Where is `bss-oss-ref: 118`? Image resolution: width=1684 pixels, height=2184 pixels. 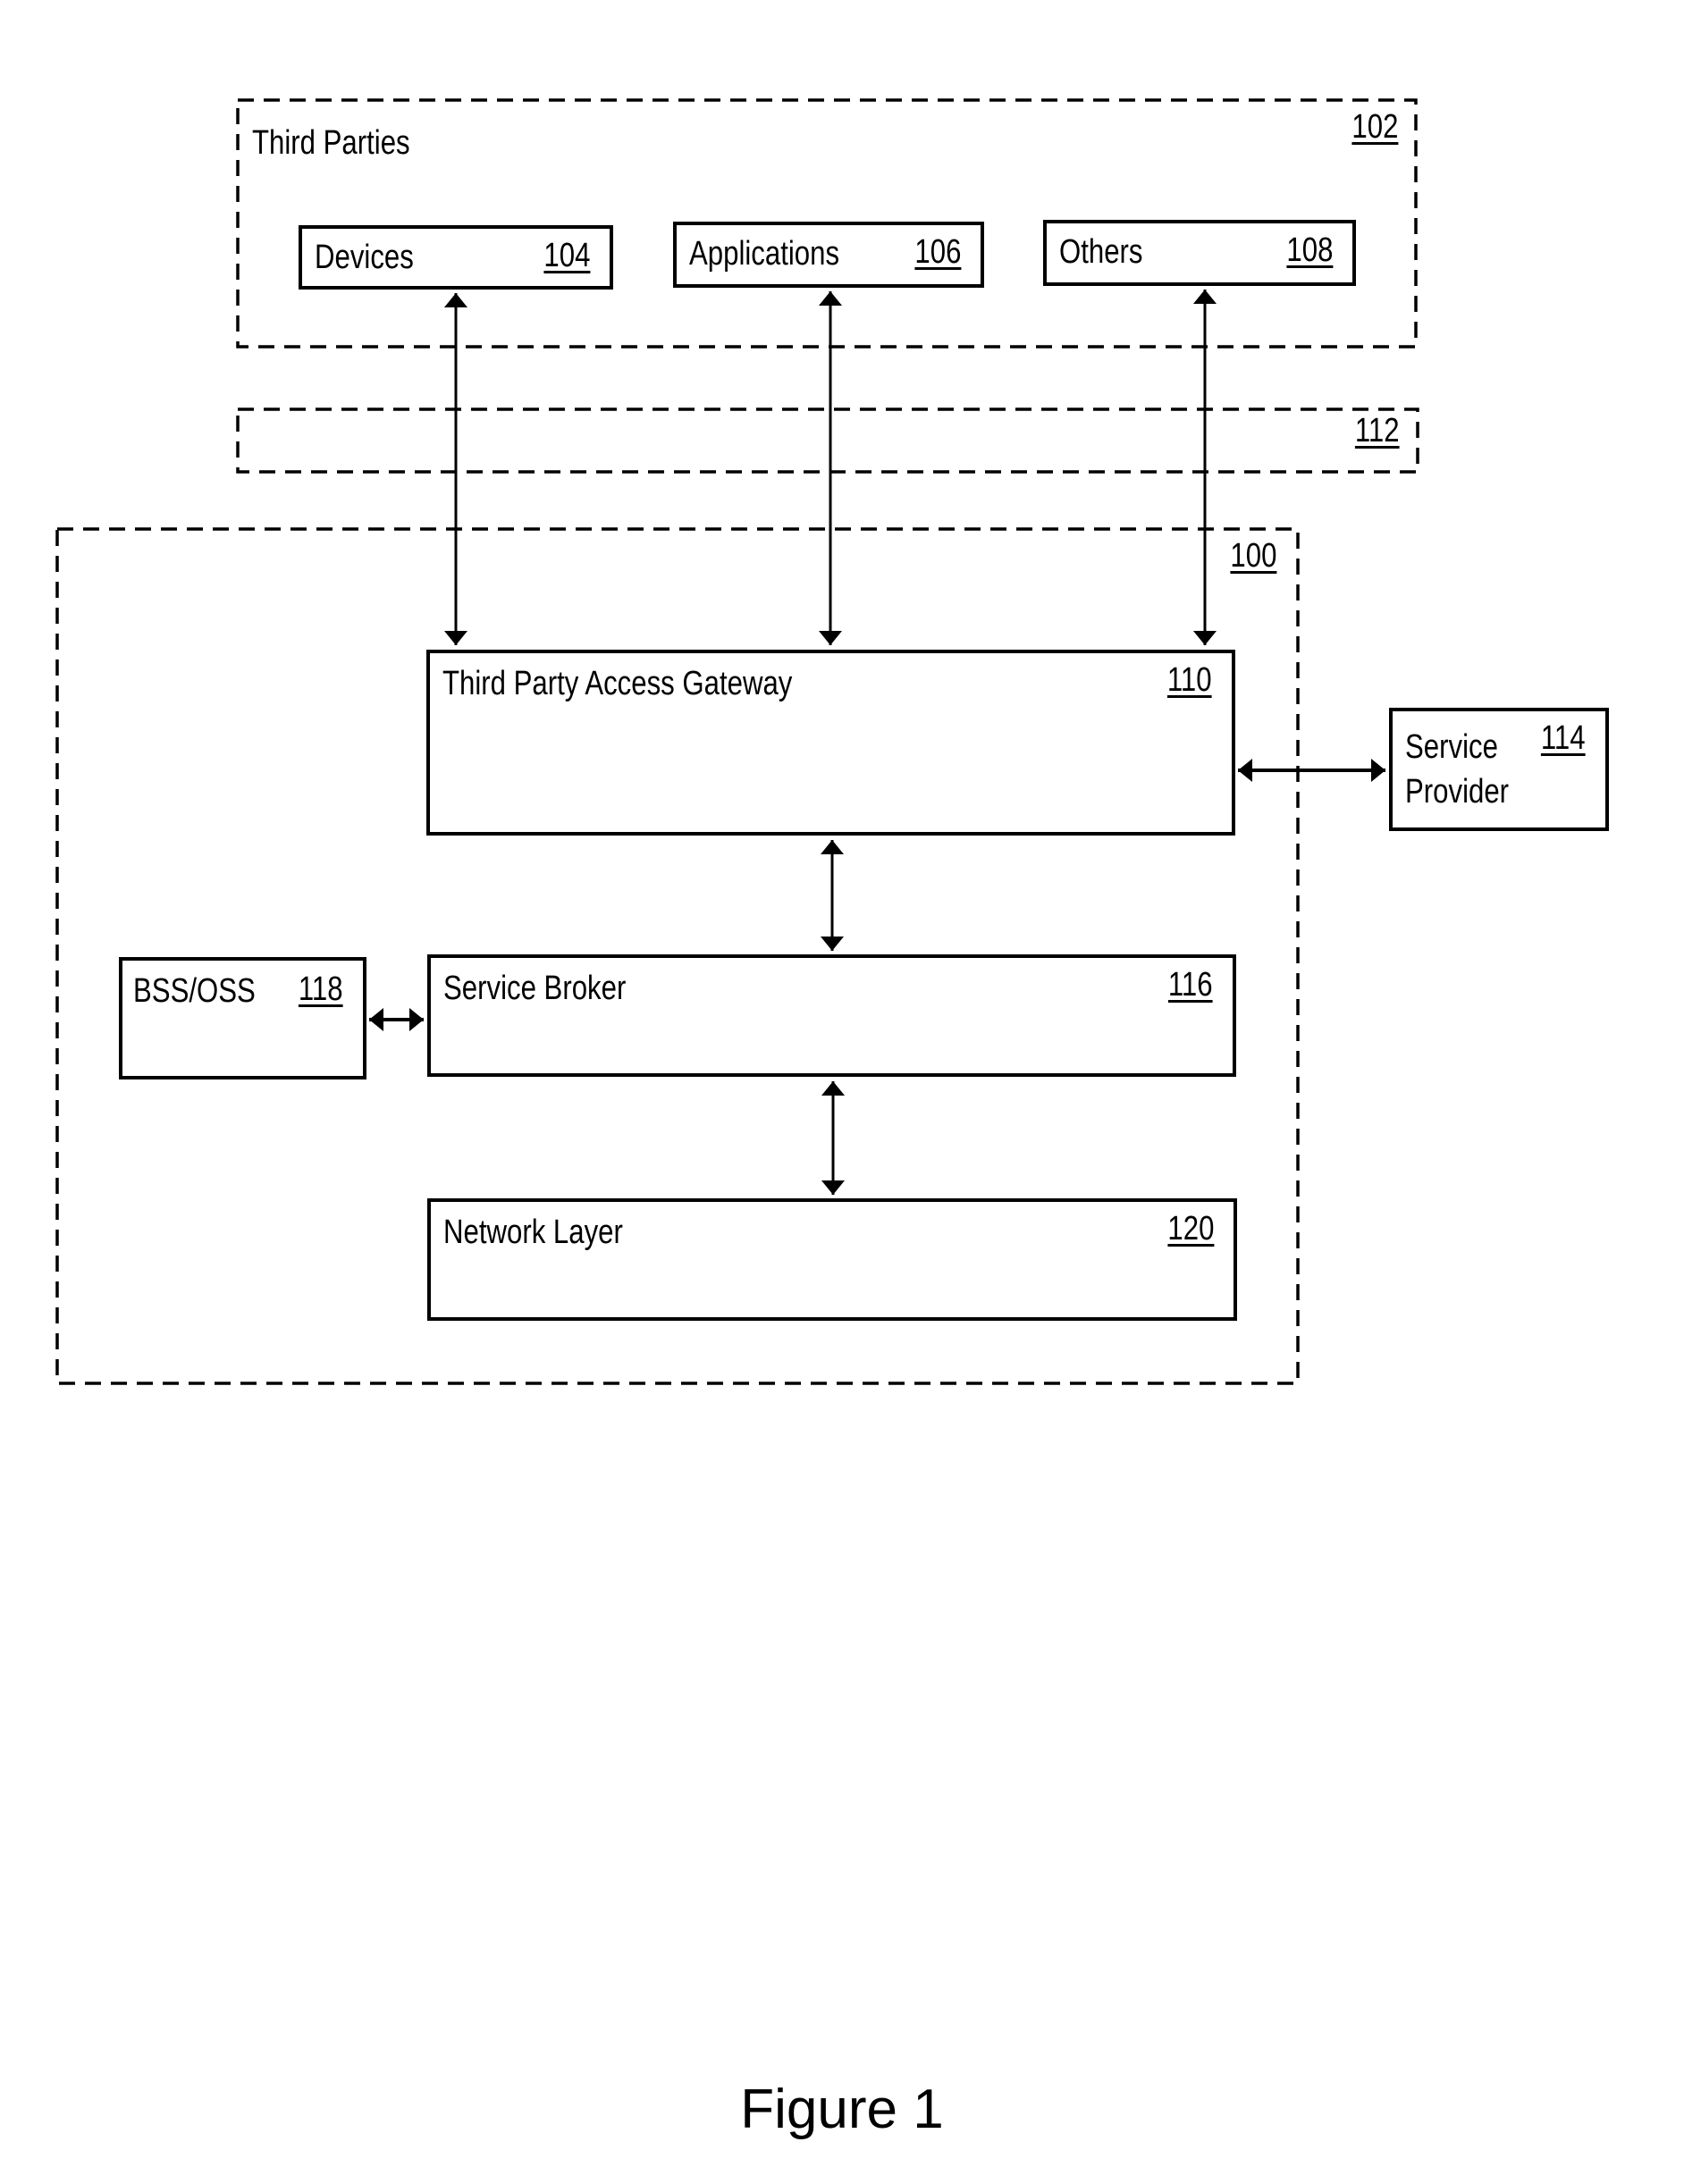 bss-oss-ref: 118 is located at coordinates (321, 989).